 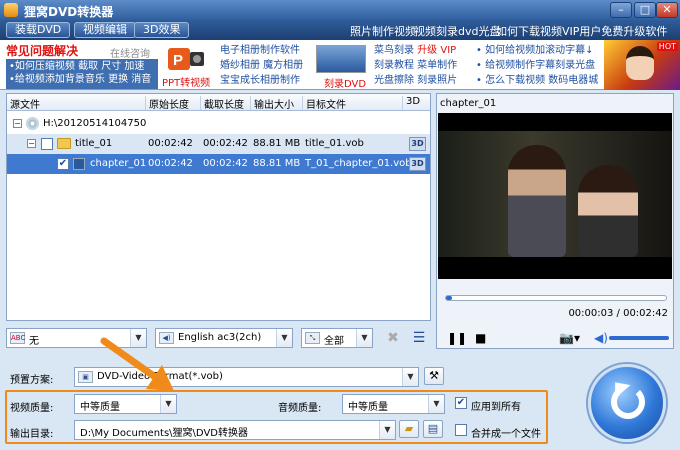 I want to click on disc-path: H:\20120514104750, so click(x=95, y=123).